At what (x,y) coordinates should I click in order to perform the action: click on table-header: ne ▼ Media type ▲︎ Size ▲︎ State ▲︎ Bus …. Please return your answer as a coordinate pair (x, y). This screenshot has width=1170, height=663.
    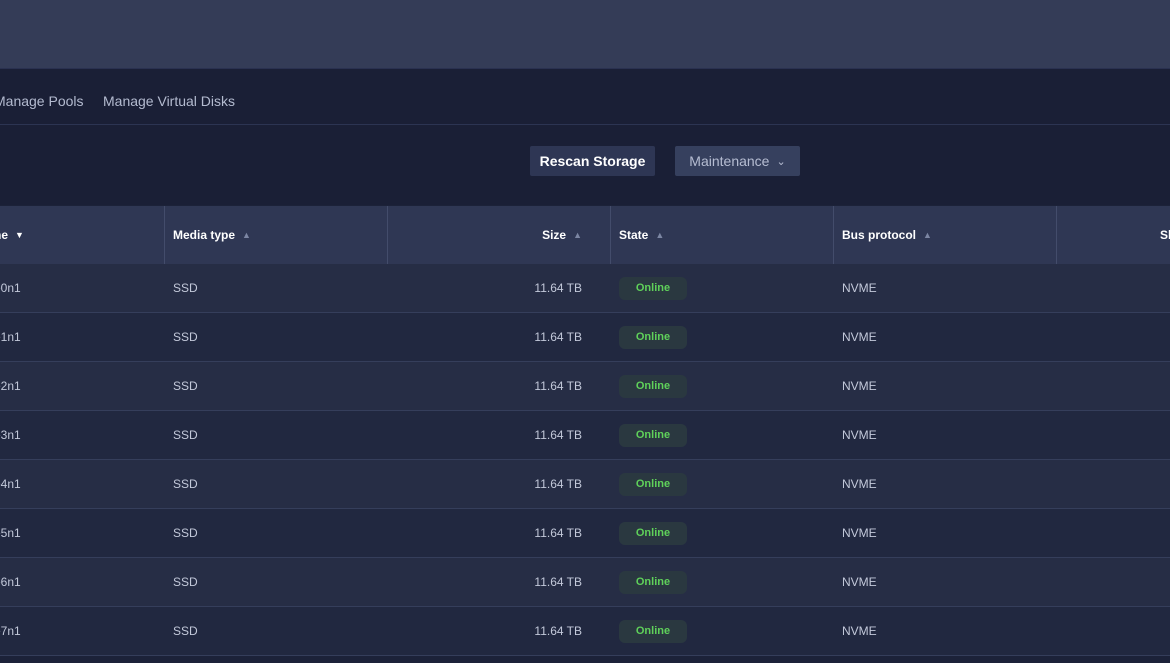
    Looking at the image, I should click on (585, 235).